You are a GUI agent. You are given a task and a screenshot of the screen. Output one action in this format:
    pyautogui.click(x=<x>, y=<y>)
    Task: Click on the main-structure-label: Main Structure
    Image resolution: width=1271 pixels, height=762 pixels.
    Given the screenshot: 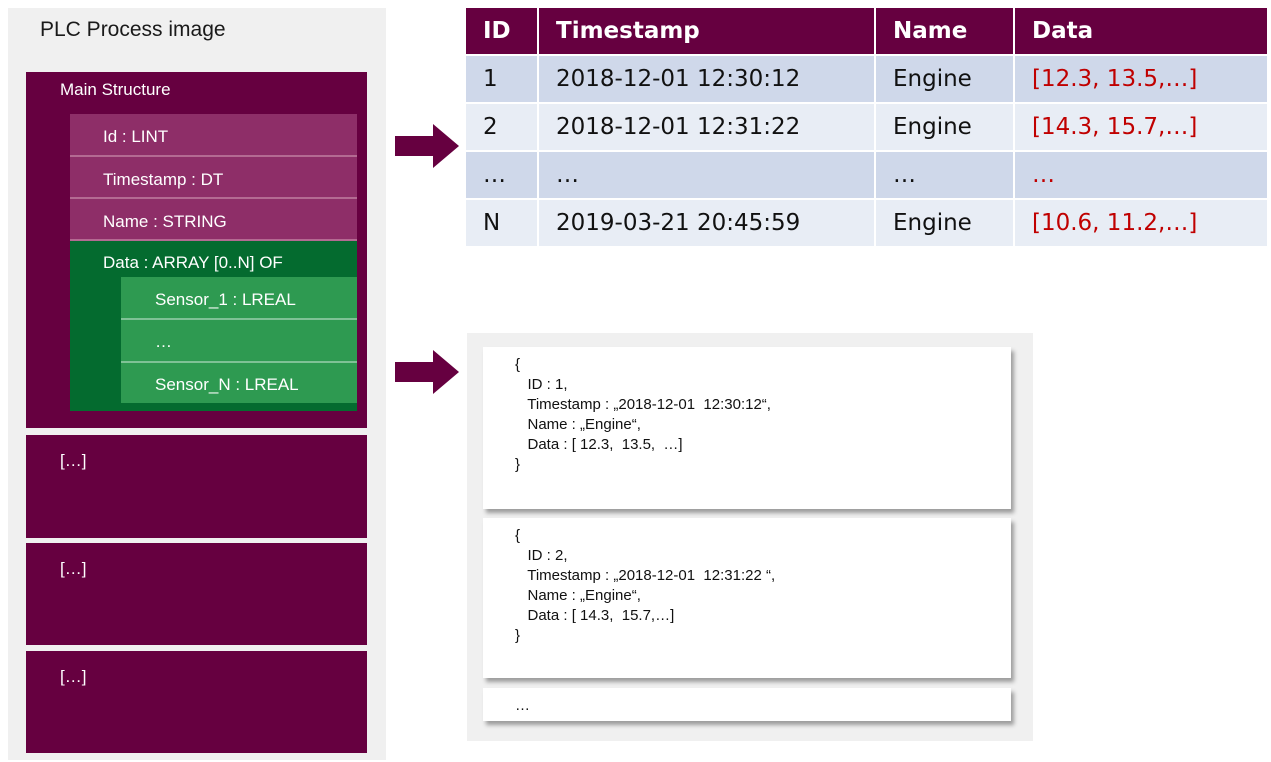 What is the action you would take?
    pyautogui.click(x=115, y=89)
    